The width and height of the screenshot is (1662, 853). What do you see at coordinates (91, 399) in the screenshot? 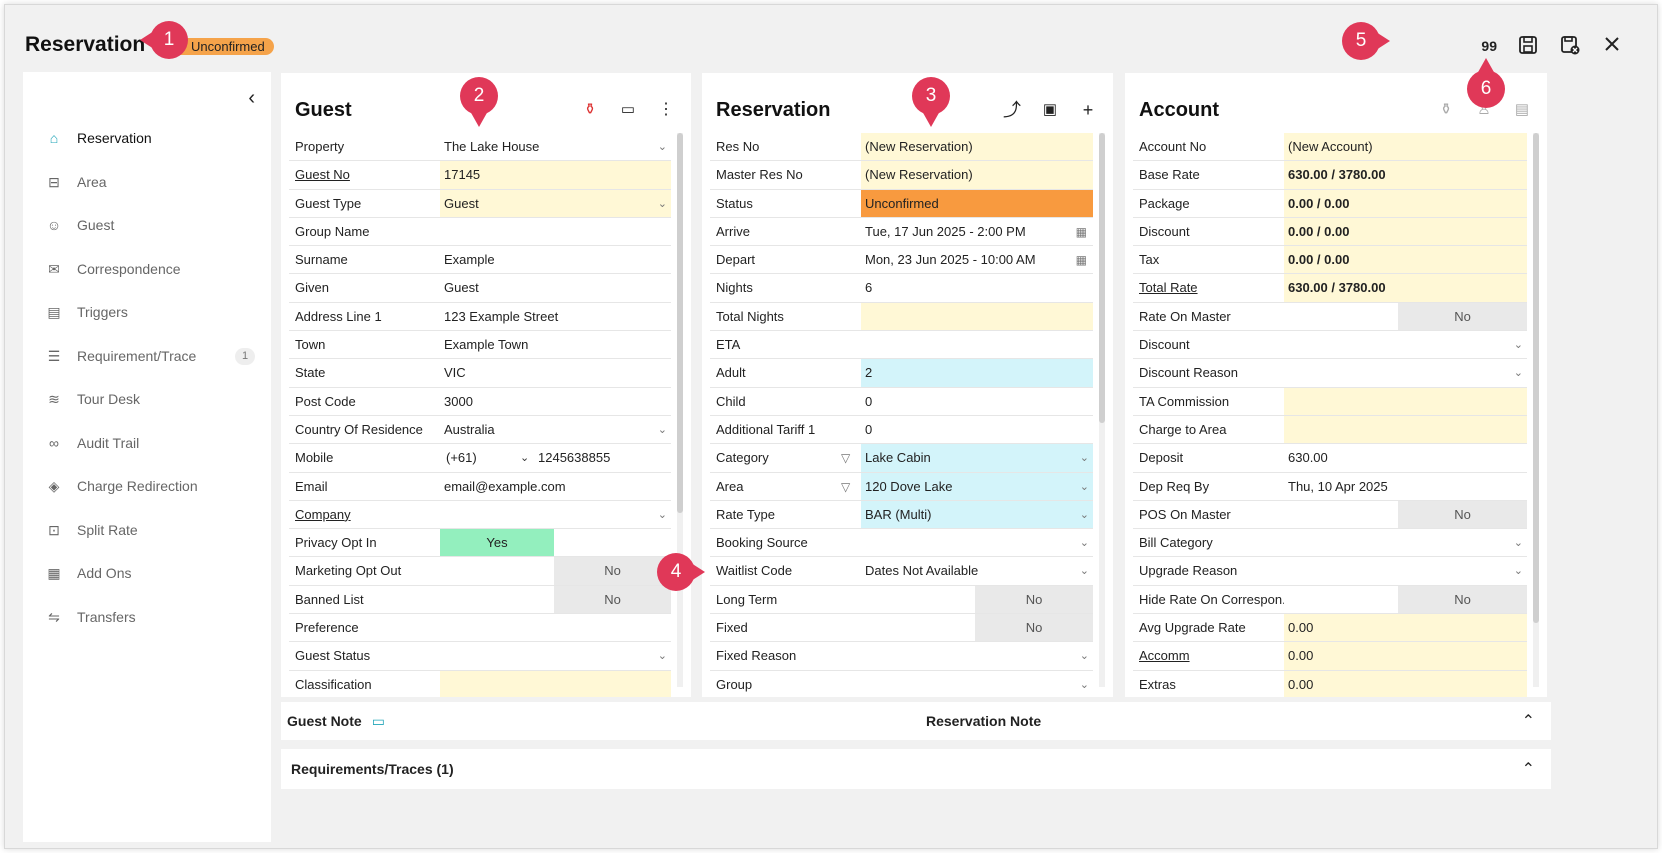
I see `sidebar-item-tour-desk: ≋ Tour Desk` at bounding box center [91, 399].